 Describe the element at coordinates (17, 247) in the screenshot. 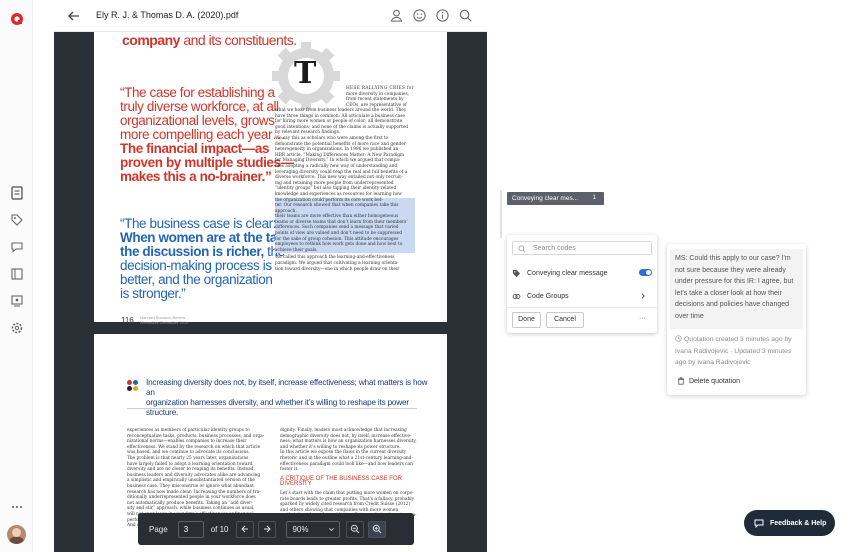

I see `comment-icon` at that location.